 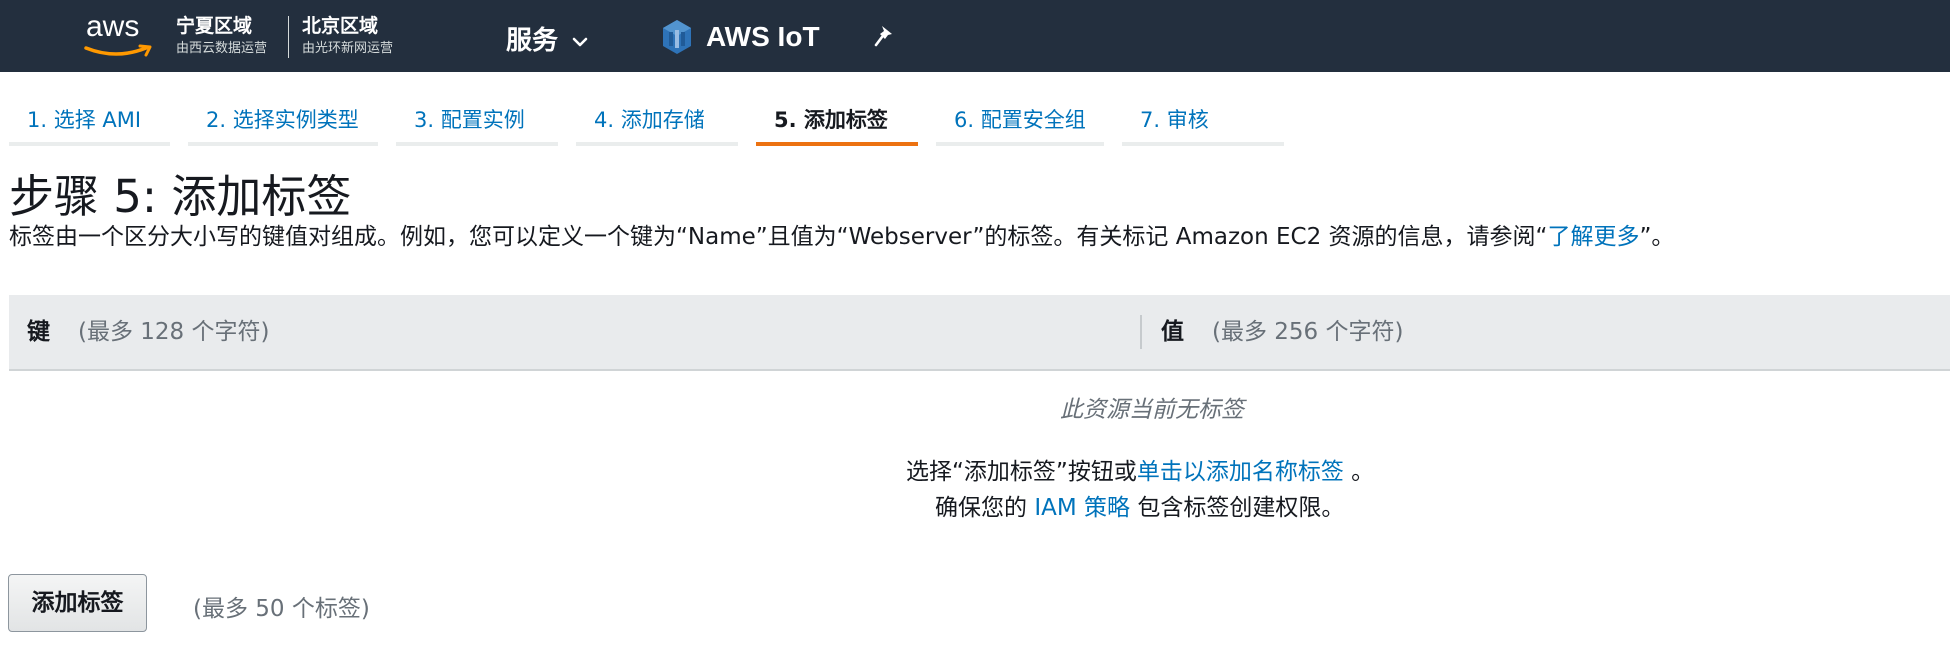 What do you see at coordinates (1363, 472) in the screenshot?
I see `instruction-suffix: 。` at bounding box center [1363, 472].